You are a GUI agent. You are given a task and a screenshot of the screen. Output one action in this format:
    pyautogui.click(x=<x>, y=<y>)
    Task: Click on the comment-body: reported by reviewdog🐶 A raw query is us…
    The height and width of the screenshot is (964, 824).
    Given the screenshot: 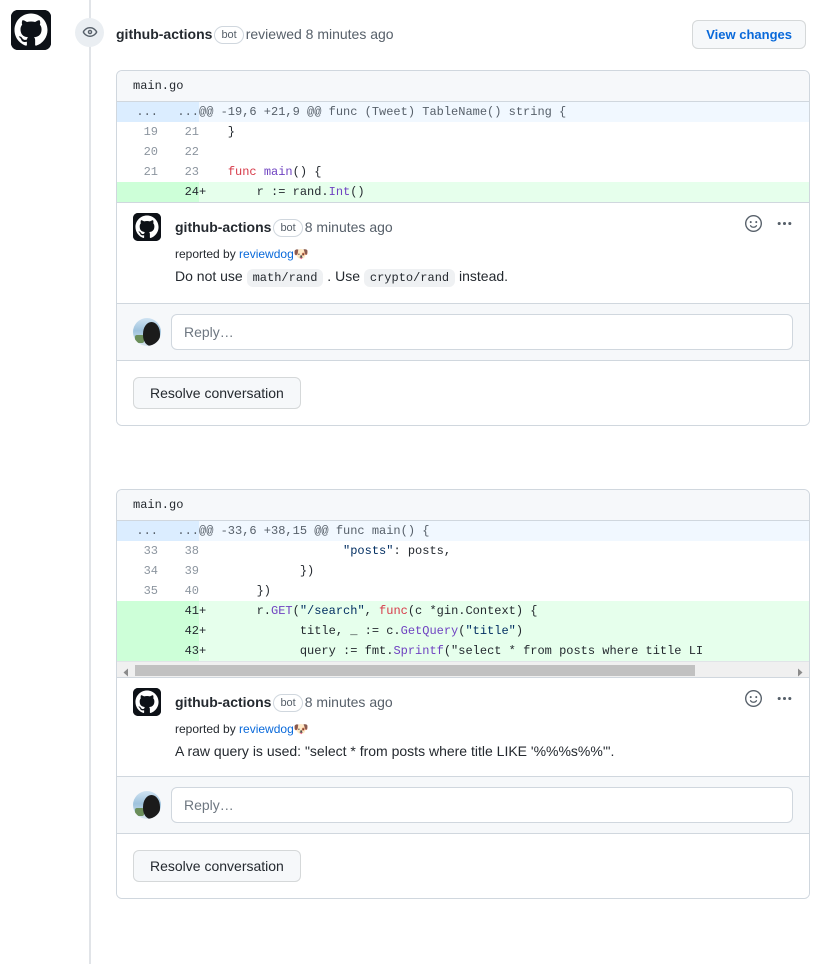 What is the action you would take?
    pyautogui.click(x=463, y=740)
    